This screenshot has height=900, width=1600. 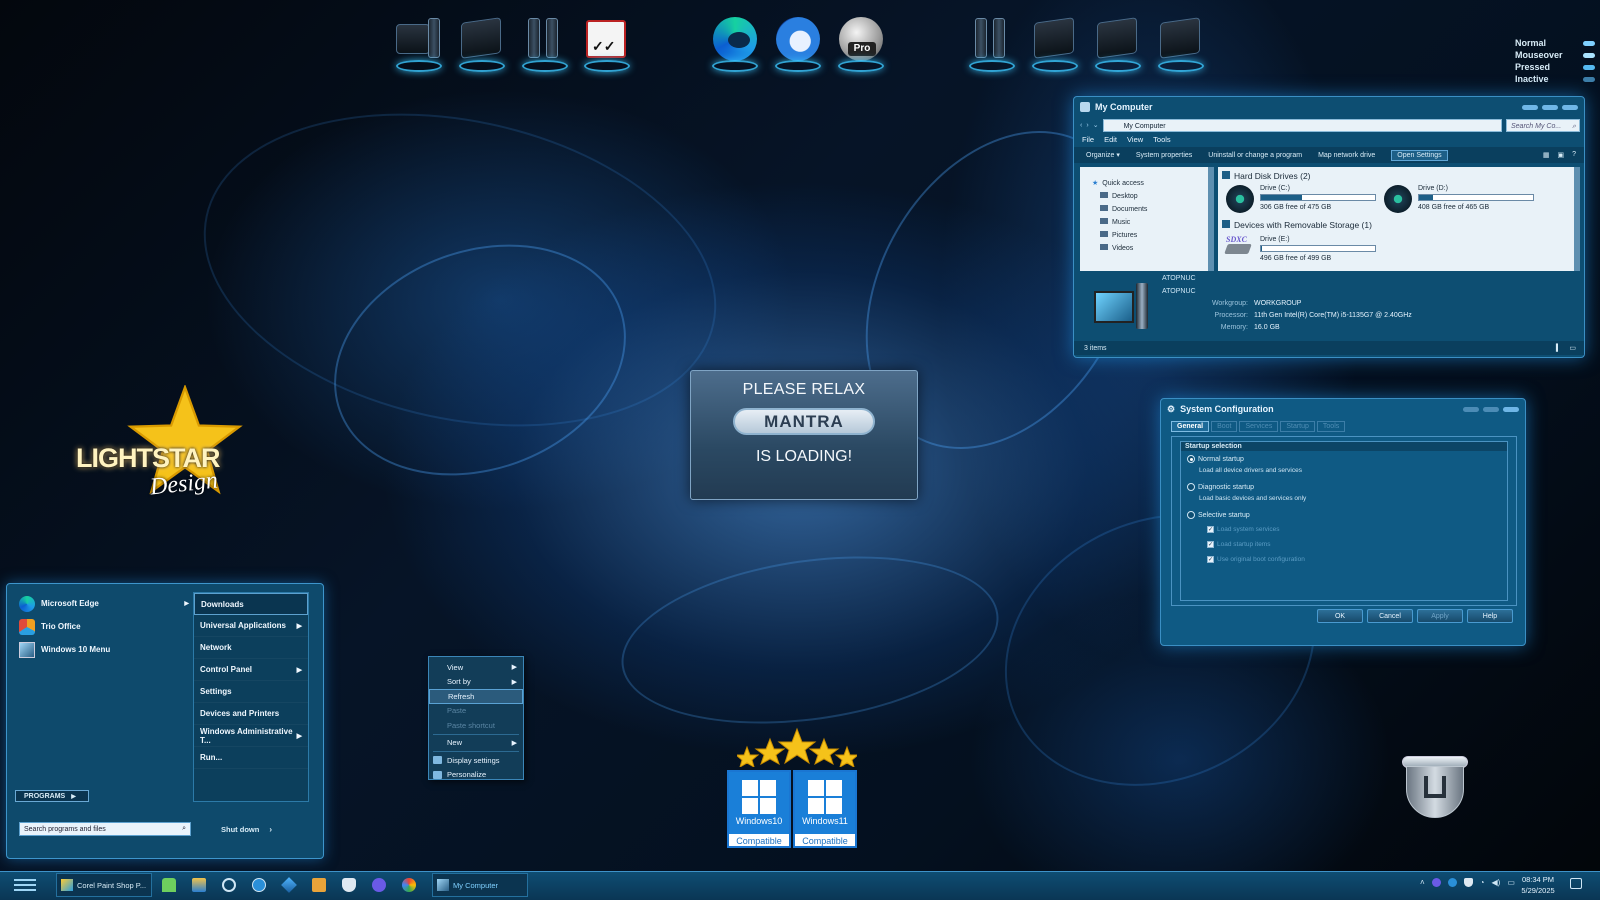 I want to click on tab-general: General, so click(x=1190, y=426).